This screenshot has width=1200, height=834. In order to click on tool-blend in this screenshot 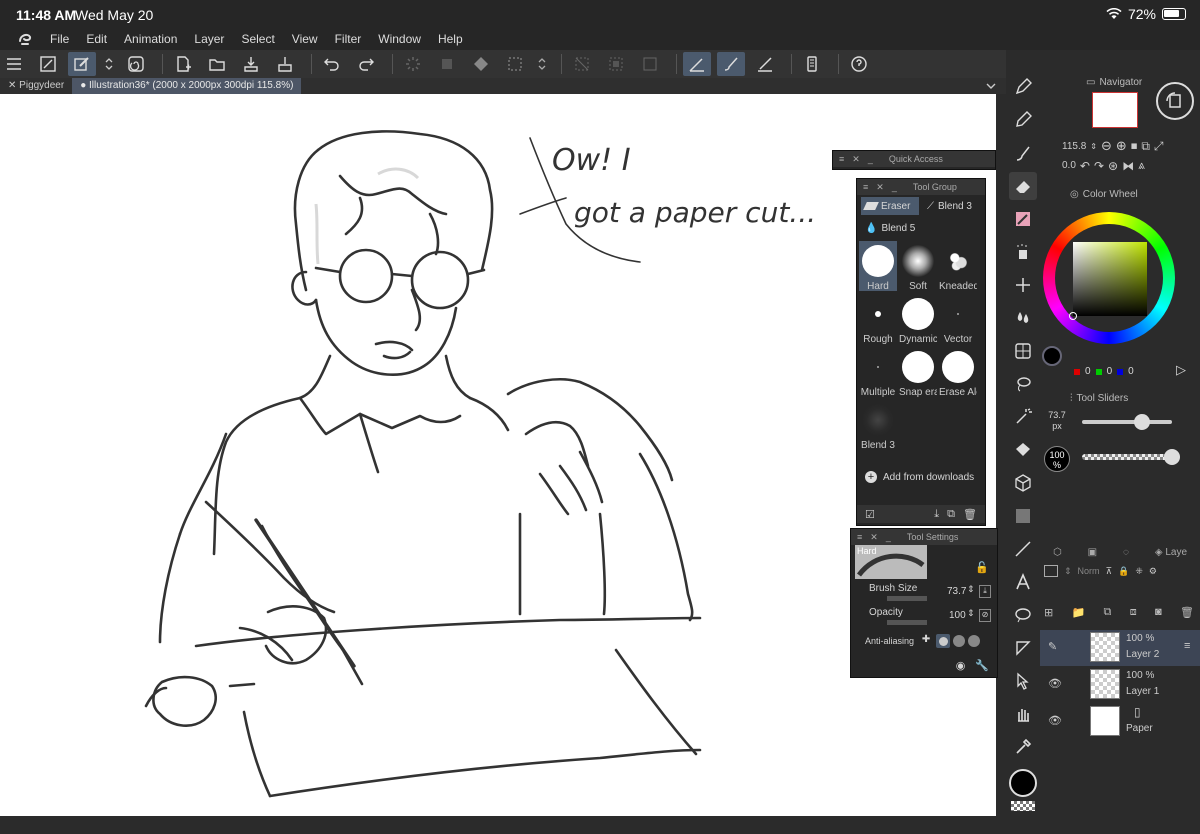, I will do `click(1023, 219)`.